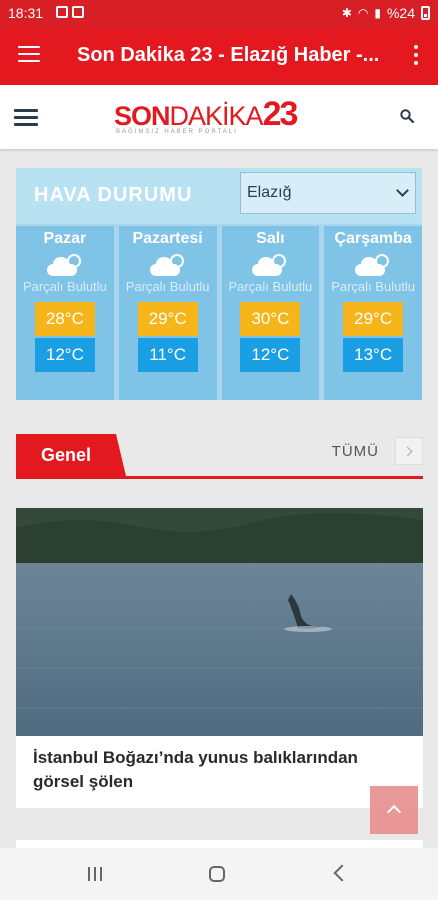  What do you see at coordinates (400, 13) in the screenshot?
I see `battery-percent: %24` at bounding box center [400, 13].